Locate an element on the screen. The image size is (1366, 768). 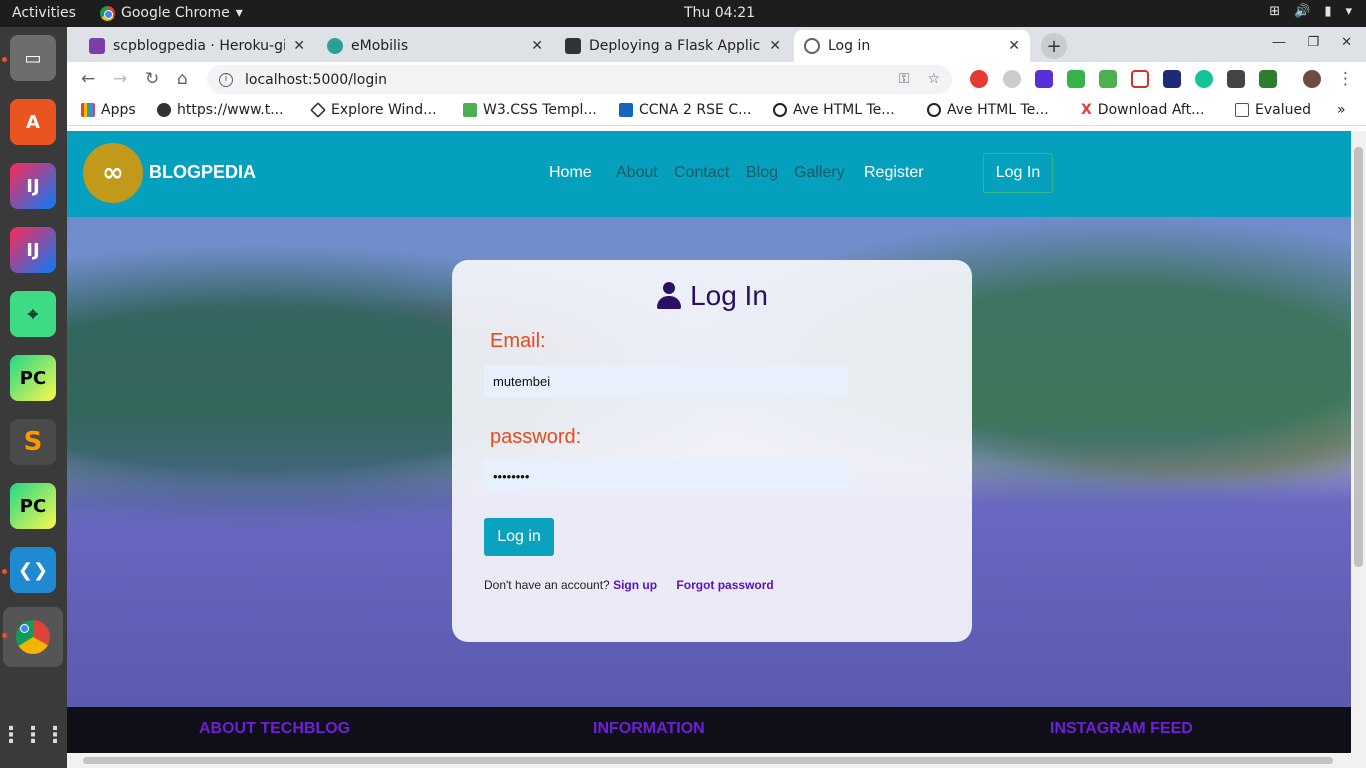
horizontal-scrollbar is located at coordinates (716, 760).